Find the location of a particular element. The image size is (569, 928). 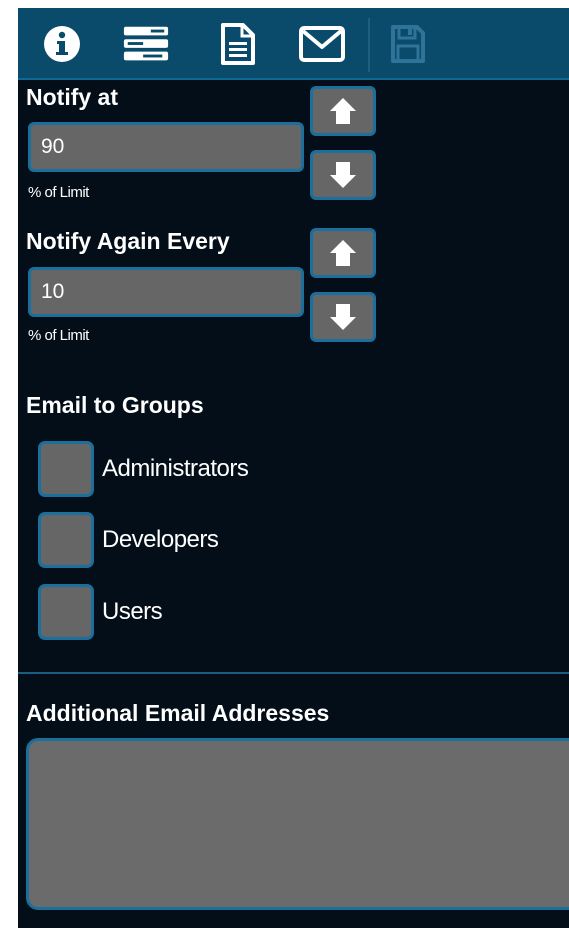

developers-checkbox is located at coordinates (66, 540).